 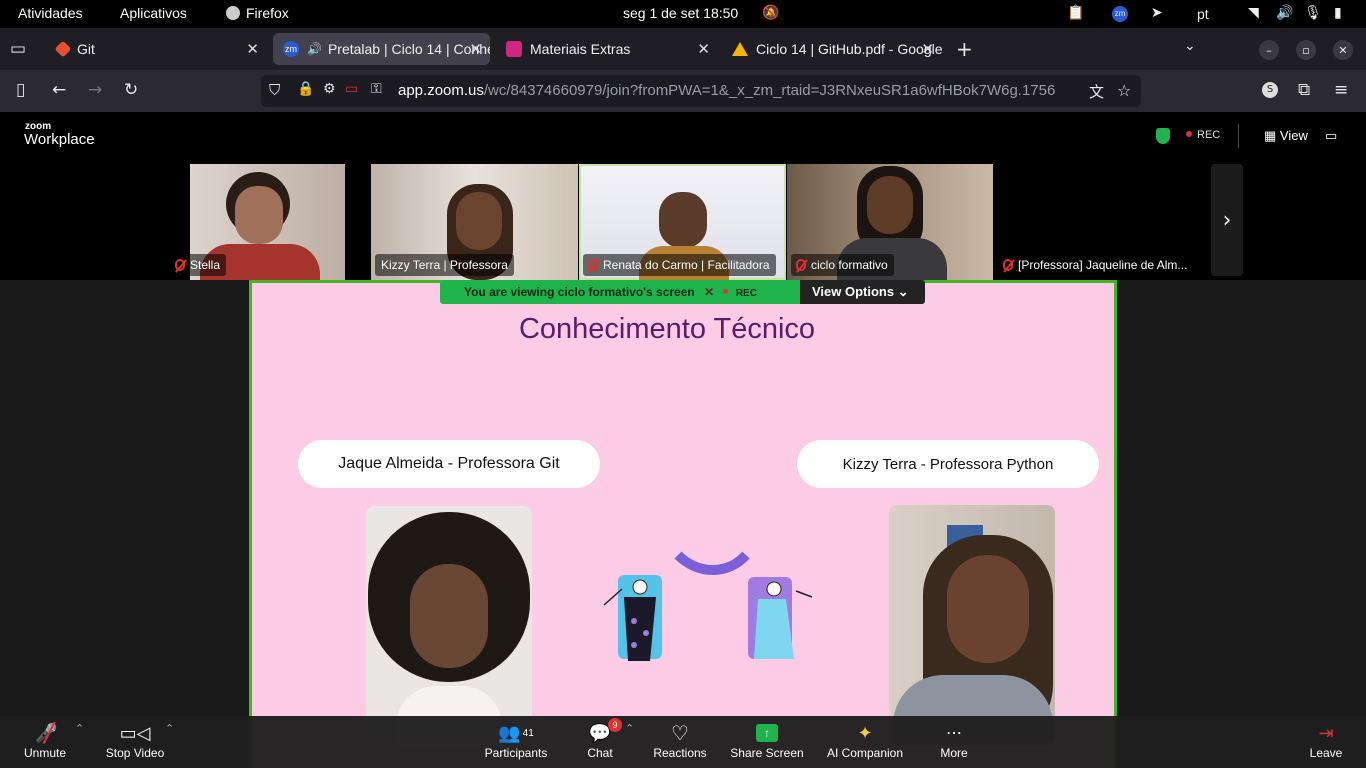 What do you see at coordinates (680, 13) in the screenshot?
I see `clock: seg 1 de set 18:50` at bounding box center [680, 13].